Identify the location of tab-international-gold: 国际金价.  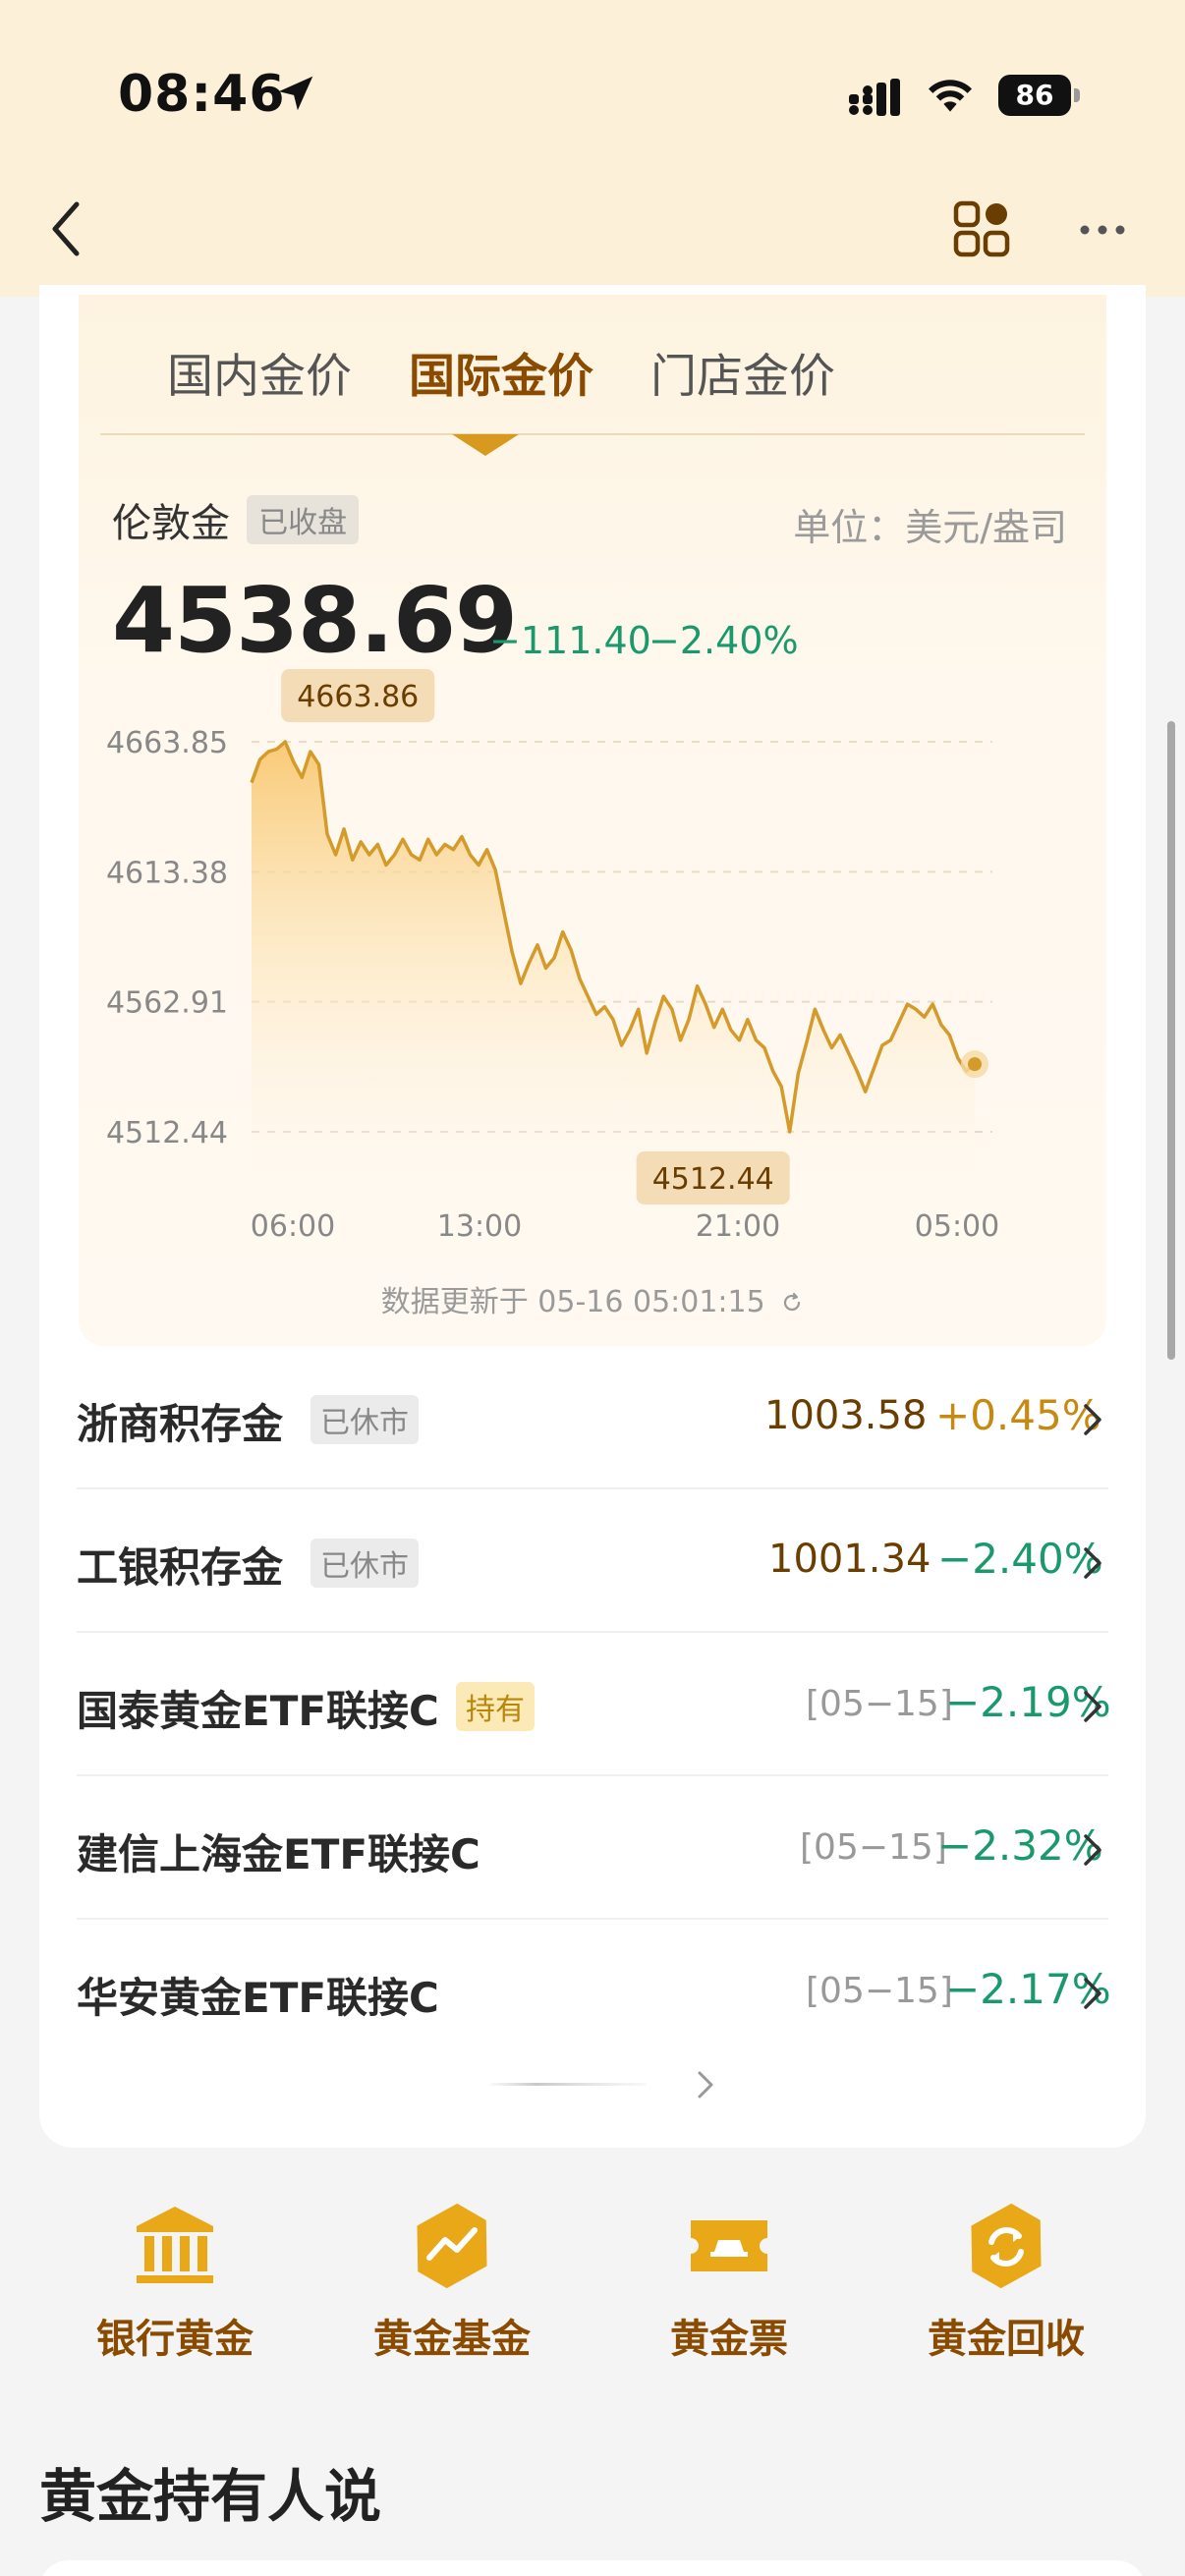
(501, 372).